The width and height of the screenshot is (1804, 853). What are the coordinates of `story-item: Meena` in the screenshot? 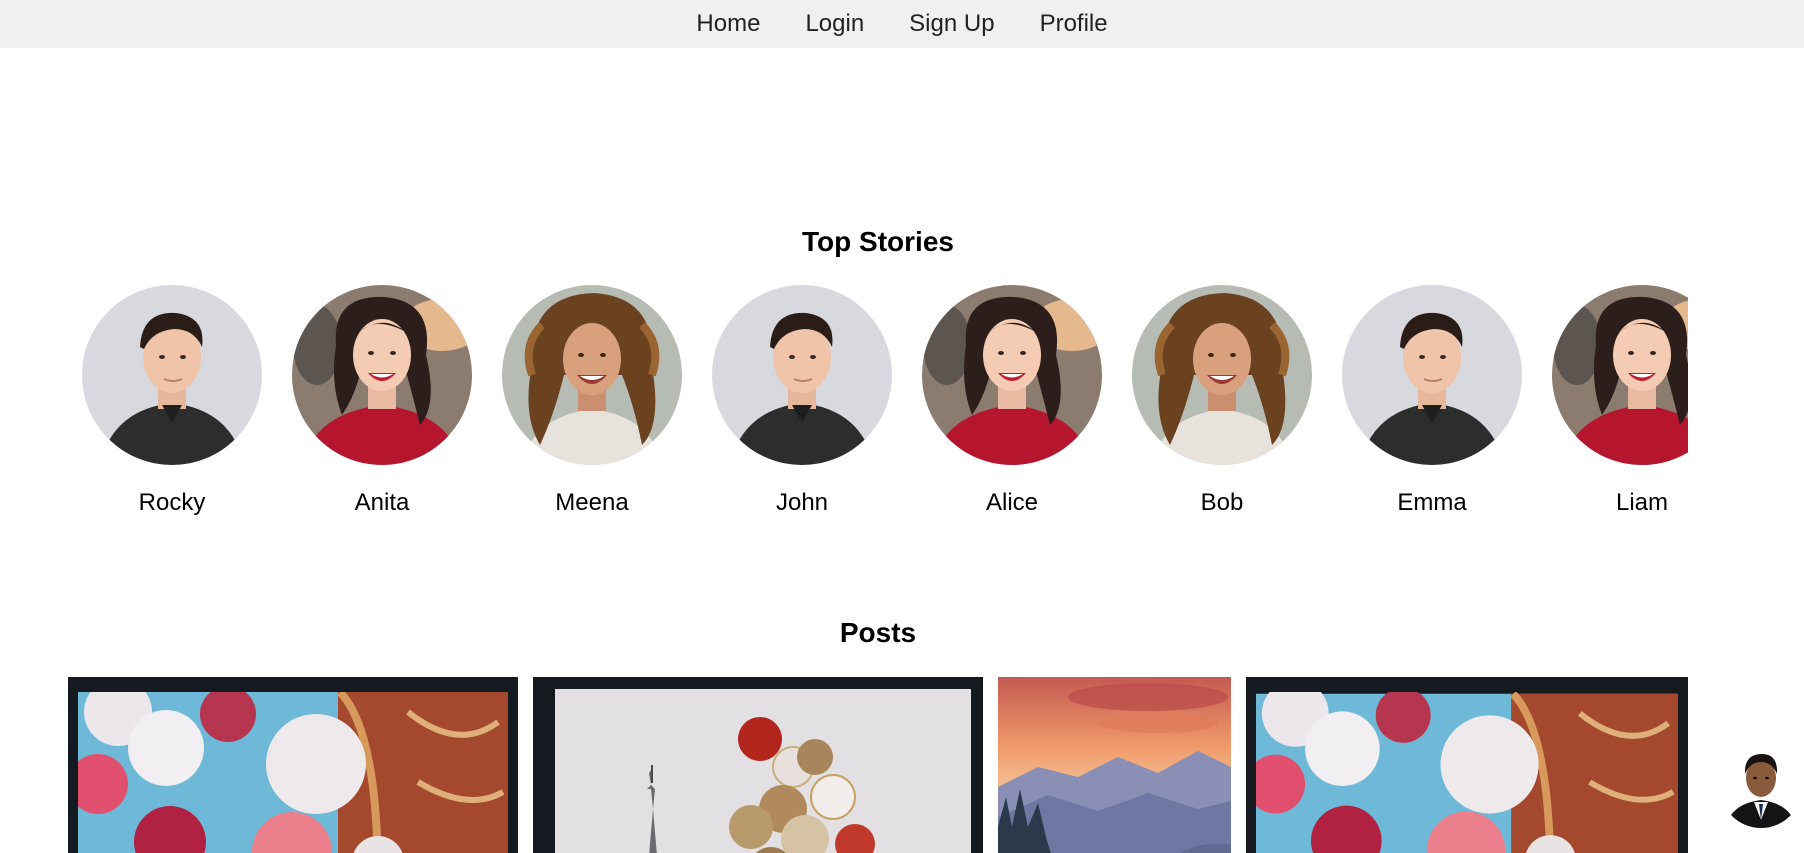 It's located at (592, 405).